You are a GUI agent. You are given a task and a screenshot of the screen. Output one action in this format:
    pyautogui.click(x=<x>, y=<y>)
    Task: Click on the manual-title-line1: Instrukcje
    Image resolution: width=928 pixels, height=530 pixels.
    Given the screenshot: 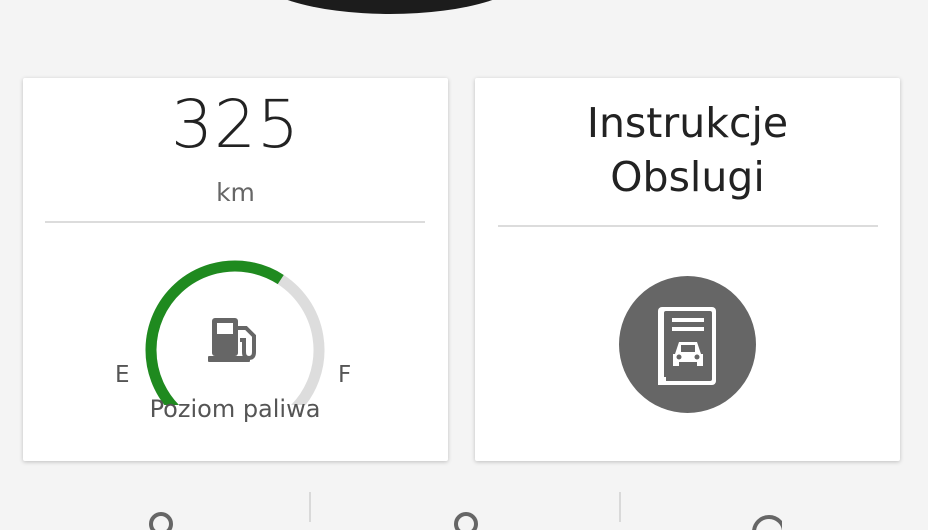 What is the action you would take?
    pyautogui.click(x=687, y=123)
    